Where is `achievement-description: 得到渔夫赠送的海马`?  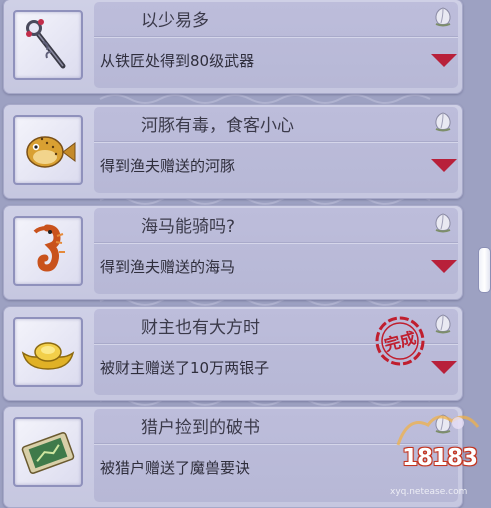 achievement-description: 得到渔夫赠送的海马 is located at coordinates (168, 267).